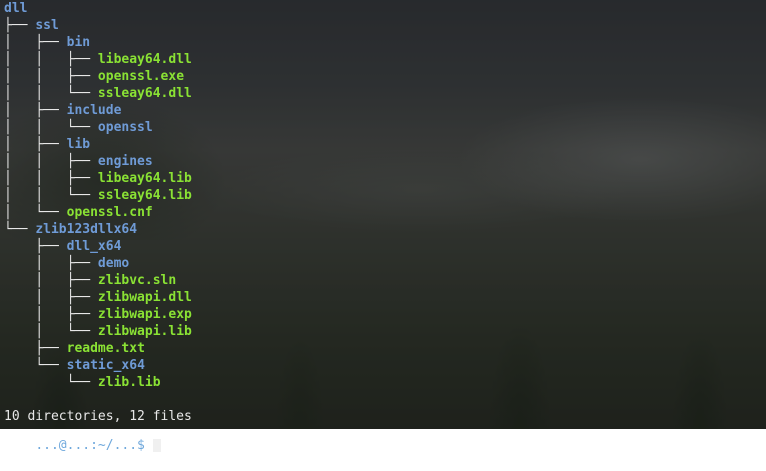 The width and height of the screenshot is (766, 471). What do you see at coordinates (78, 42) in the screenshot?
I see `directory-name: bin` at bounding box center [78, 42].